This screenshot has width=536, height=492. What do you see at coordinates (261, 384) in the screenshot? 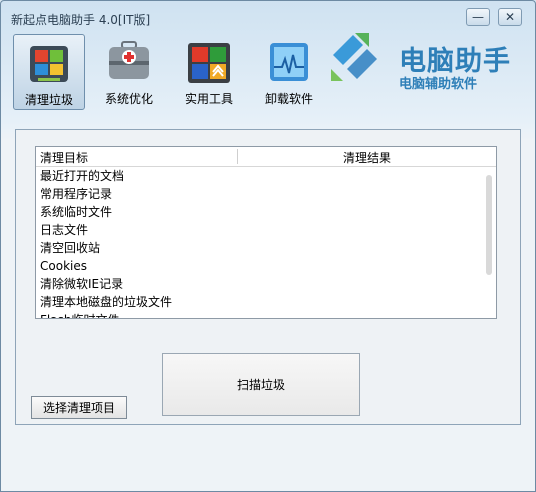
I see `scan-junk-button: 扫描垃圾` at bounding box center [261, 384].